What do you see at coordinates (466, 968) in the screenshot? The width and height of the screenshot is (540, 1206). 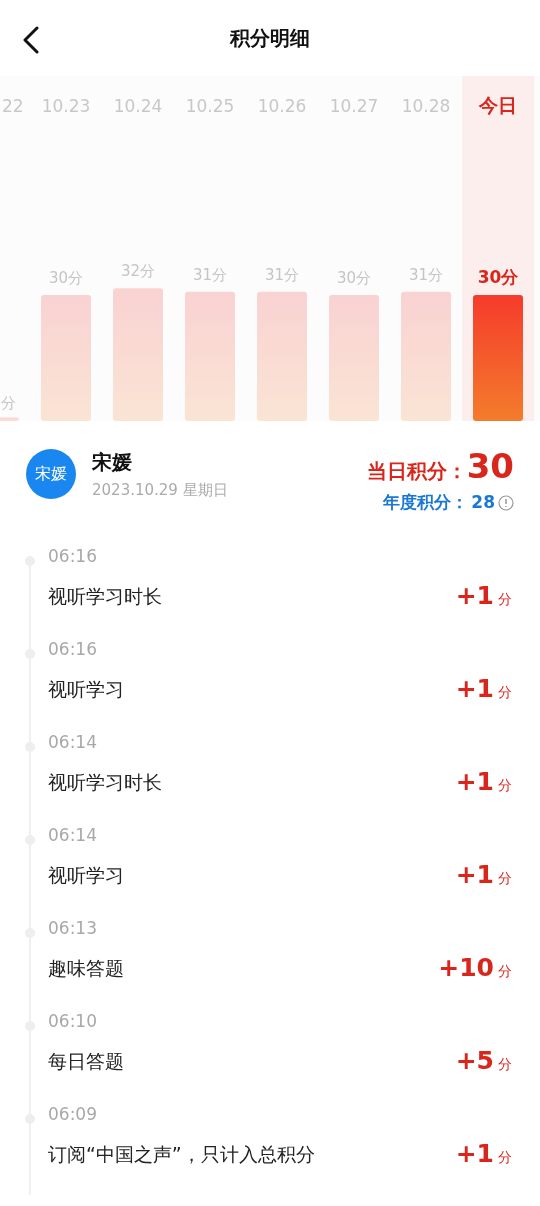 I see `record-points: +10` at bounding box center [466, 968].